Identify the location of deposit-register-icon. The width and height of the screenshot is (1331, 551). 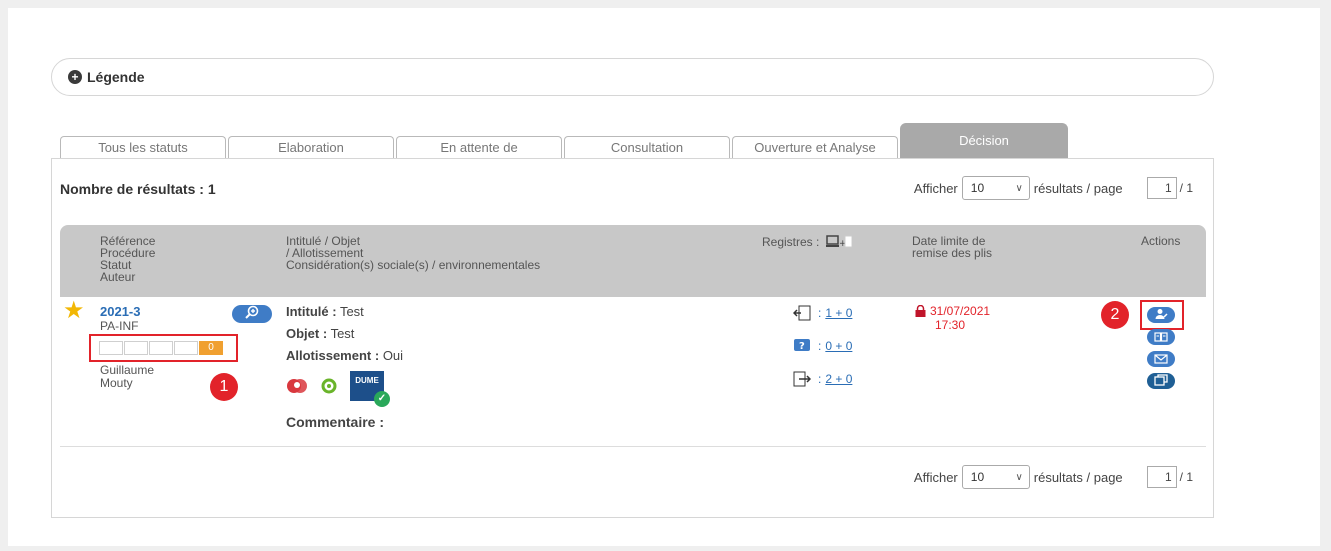
(802, 379).